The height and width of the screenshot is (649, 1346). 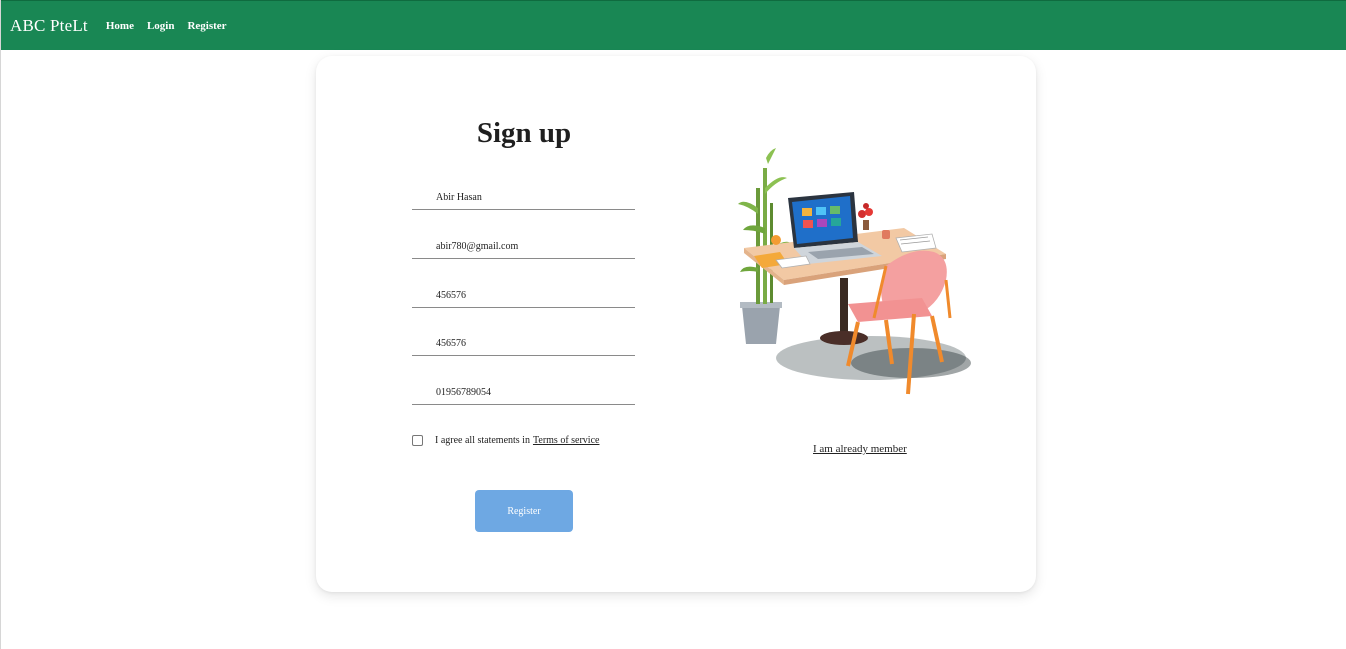 I want to click on nav-link-register: Register, so click(x=206, y=26).